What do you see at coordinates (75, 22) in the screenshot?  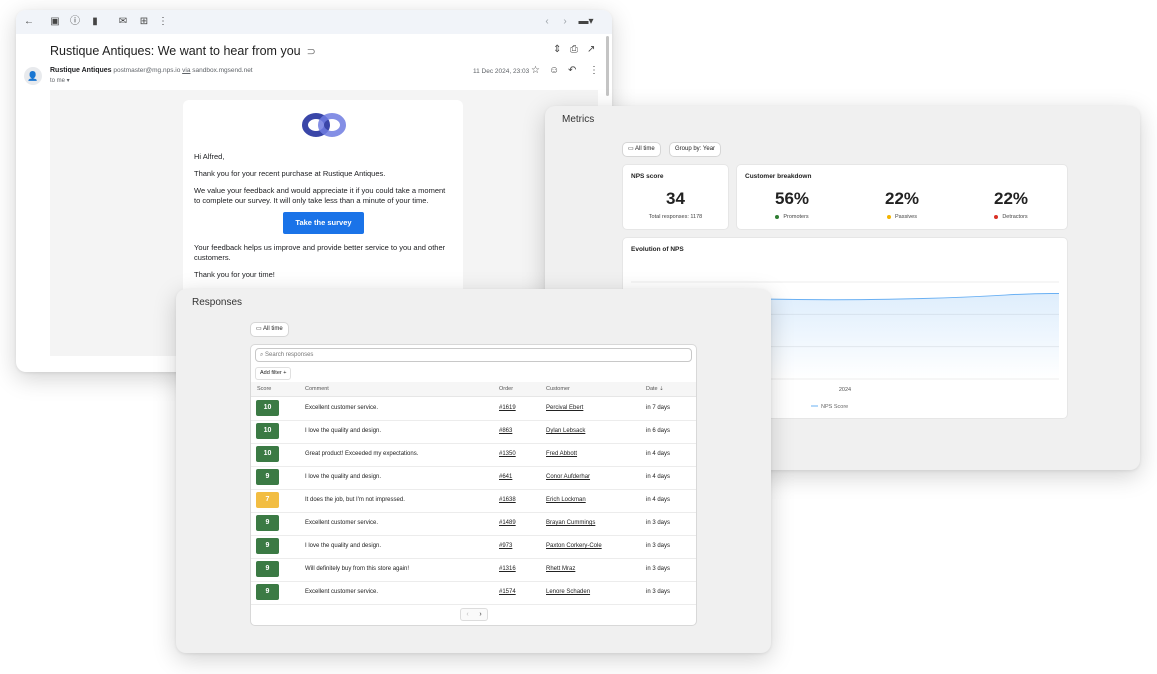 I see `report-spam-icon: ⓘ` at bounding box center [75, 22].